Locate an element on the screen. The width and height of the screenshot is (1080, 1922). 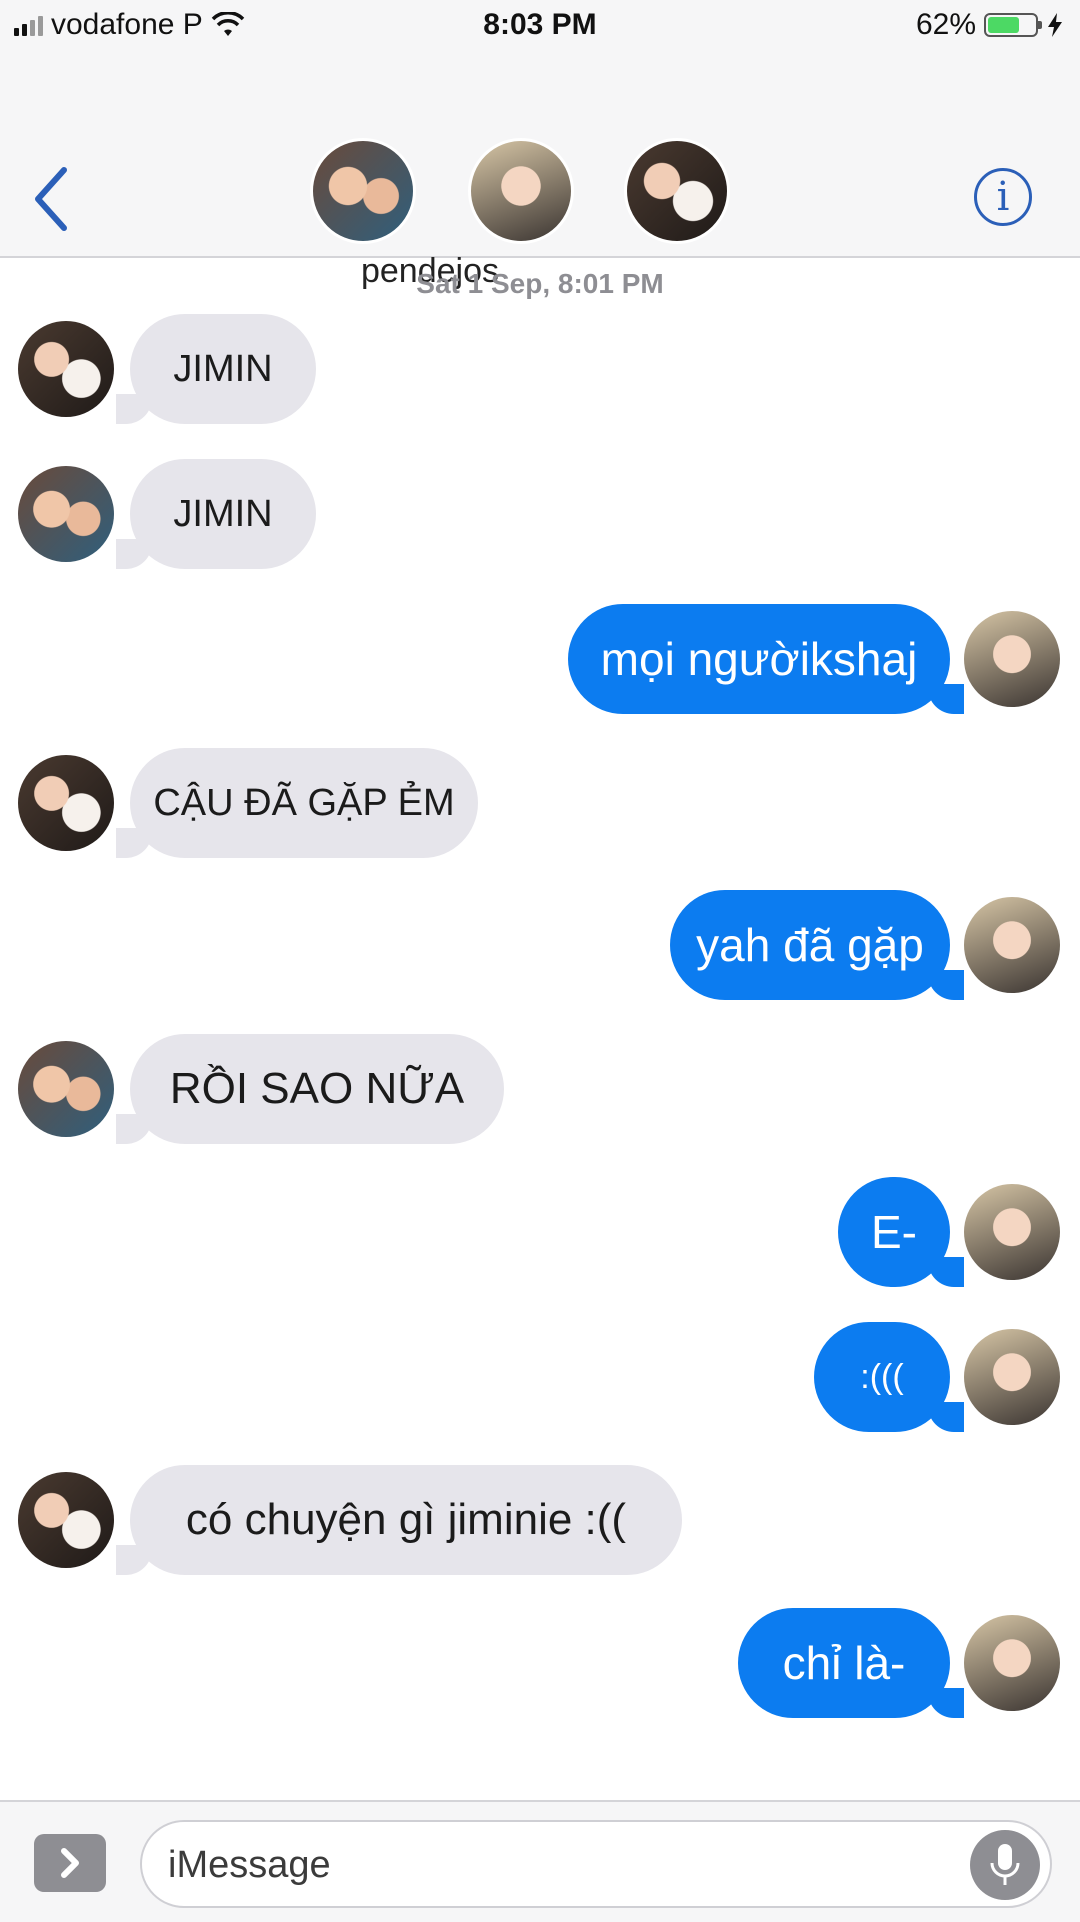
message-row: chỉ là- is located at coordinates (540, 1663).